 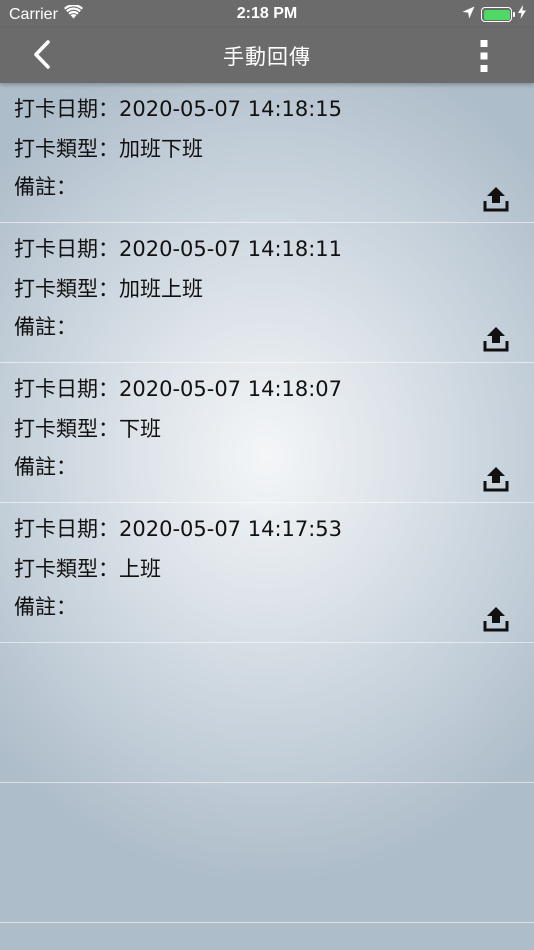 I want to click on record-date-row: 打卡日期：2020-05-07 14:18:15, so click(x=178, y=109).